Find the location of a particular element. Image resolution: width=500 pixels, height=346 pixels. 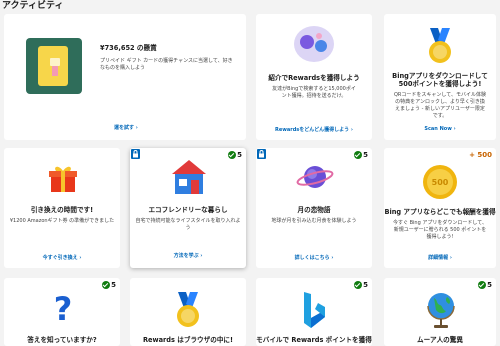

card-moors-wonder: 5 ムーア人の驚異 is located at coordinates (440, 312).